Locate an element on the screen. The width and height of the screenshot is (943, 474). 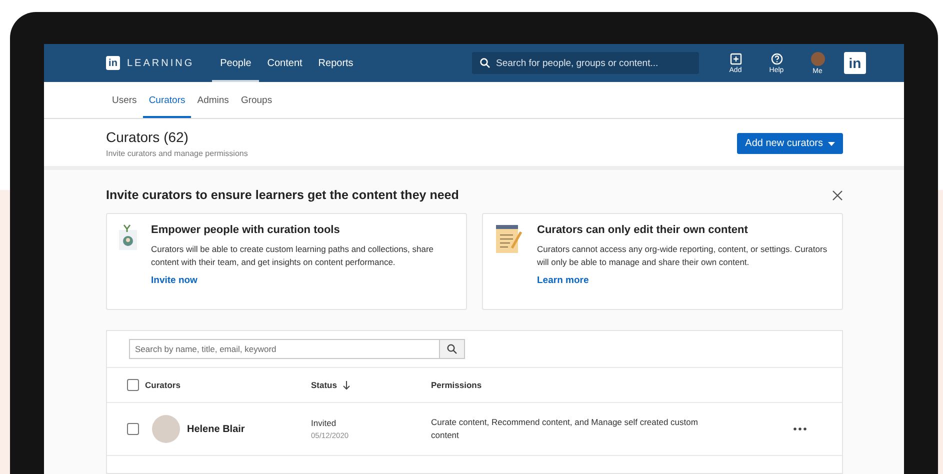
card-title: Curators can only edit their own content is located at coordinates (643, 230).